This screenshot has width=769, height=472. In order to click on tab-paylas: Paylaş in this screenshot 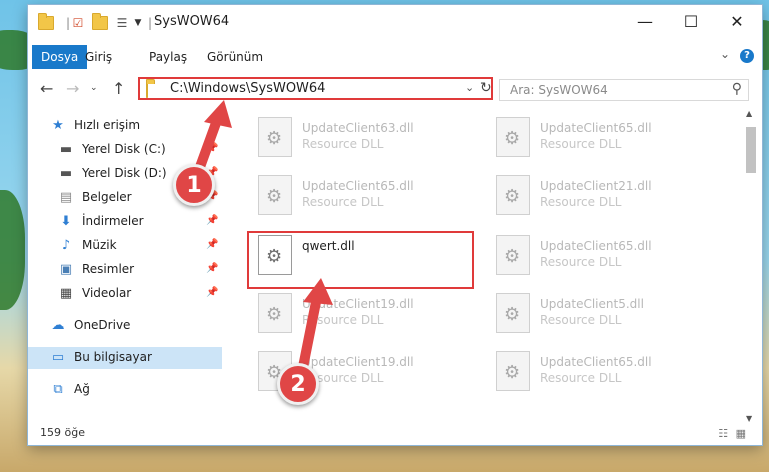, I will do `click(168, 57)`.